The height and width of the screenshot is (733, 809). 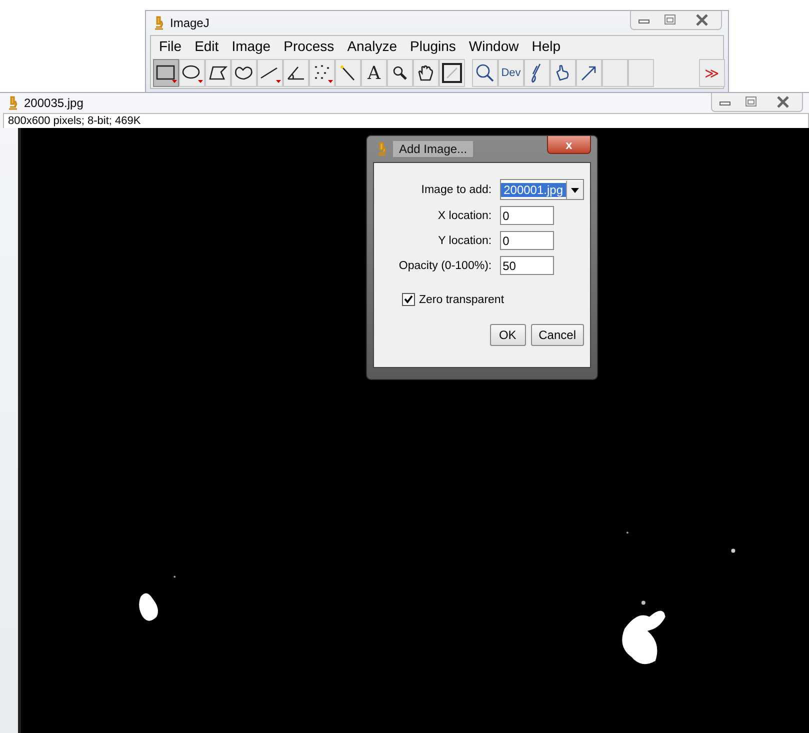 What do you see at coordinates (54, 103) in the screenshot?
I see `window-title: 200035.jpg` at bounding box center [54, 103].